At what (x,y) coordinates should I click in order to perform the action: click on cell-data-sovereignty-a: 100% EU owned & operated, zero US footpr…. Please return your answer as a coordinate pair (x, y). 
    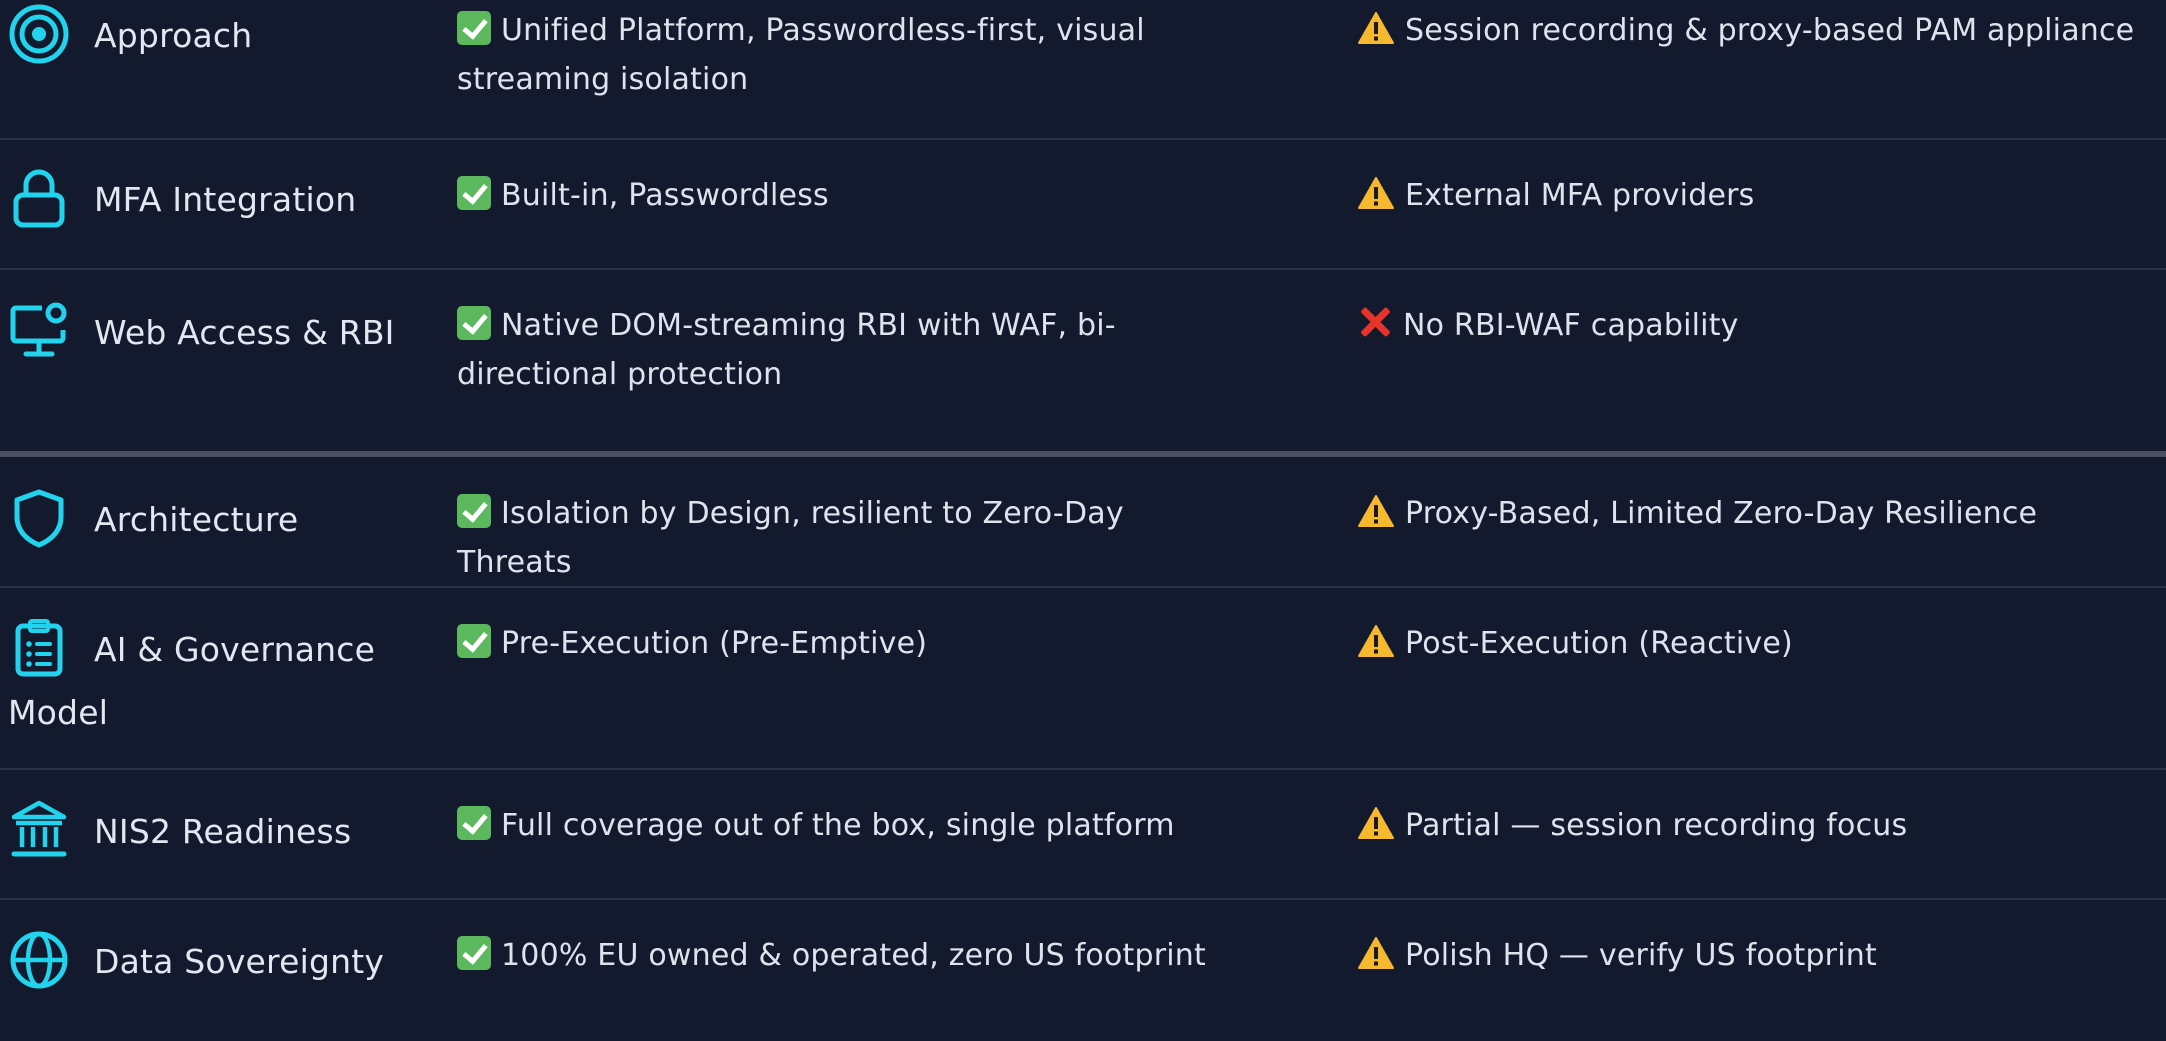
    Looking at the image, I should click on (837, 955).